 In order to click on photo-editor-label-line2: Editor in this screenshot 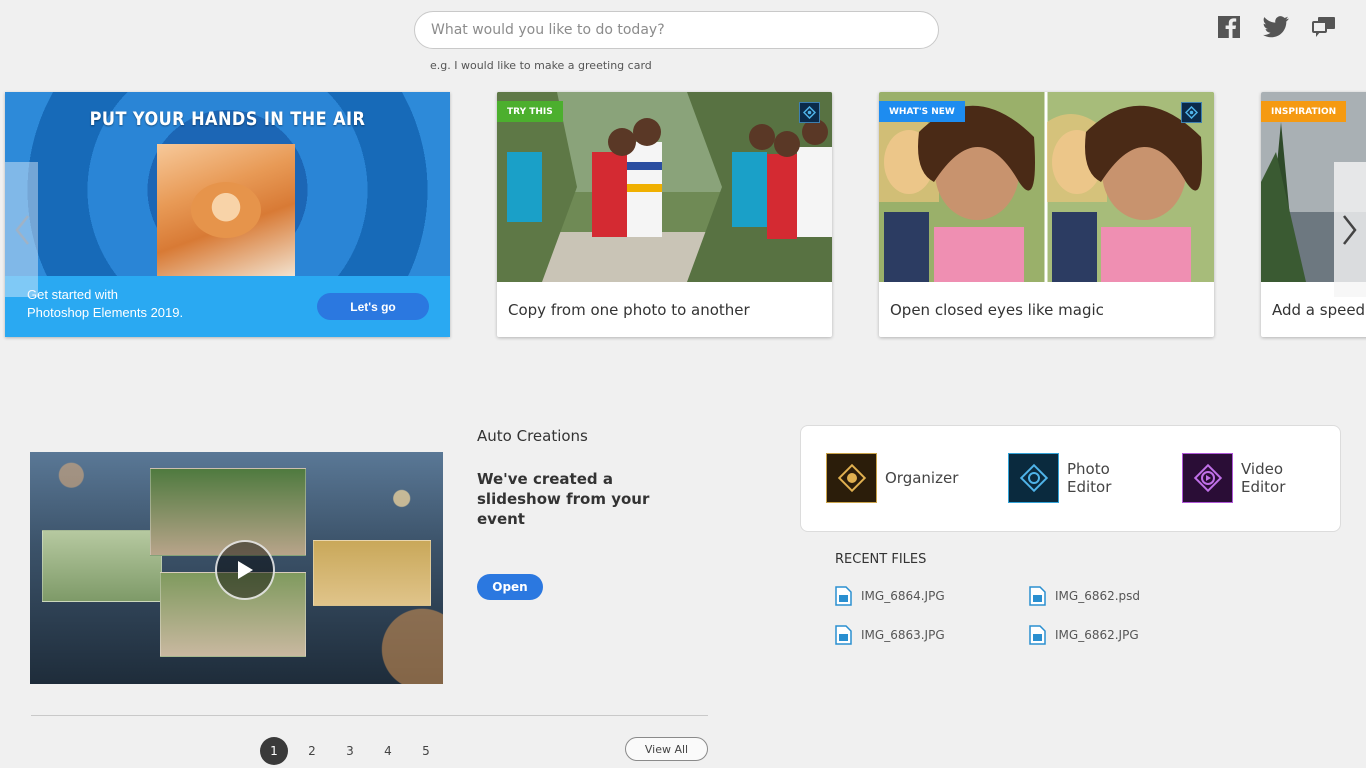, I will do `click(1089, 487)`.